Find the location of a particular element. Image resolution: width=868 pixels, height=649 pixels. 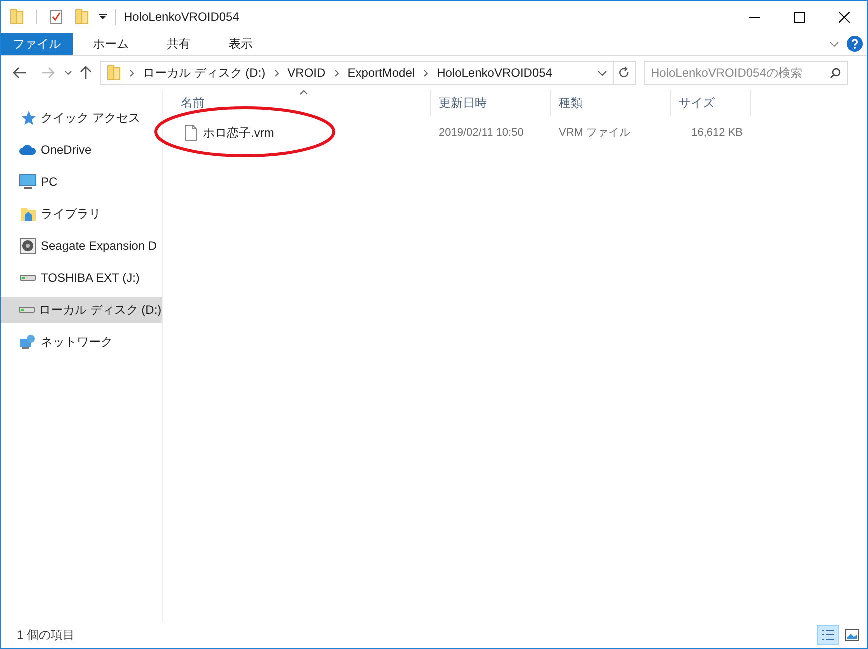

customize-toolbar-icon is located at coordinates (103, 17).